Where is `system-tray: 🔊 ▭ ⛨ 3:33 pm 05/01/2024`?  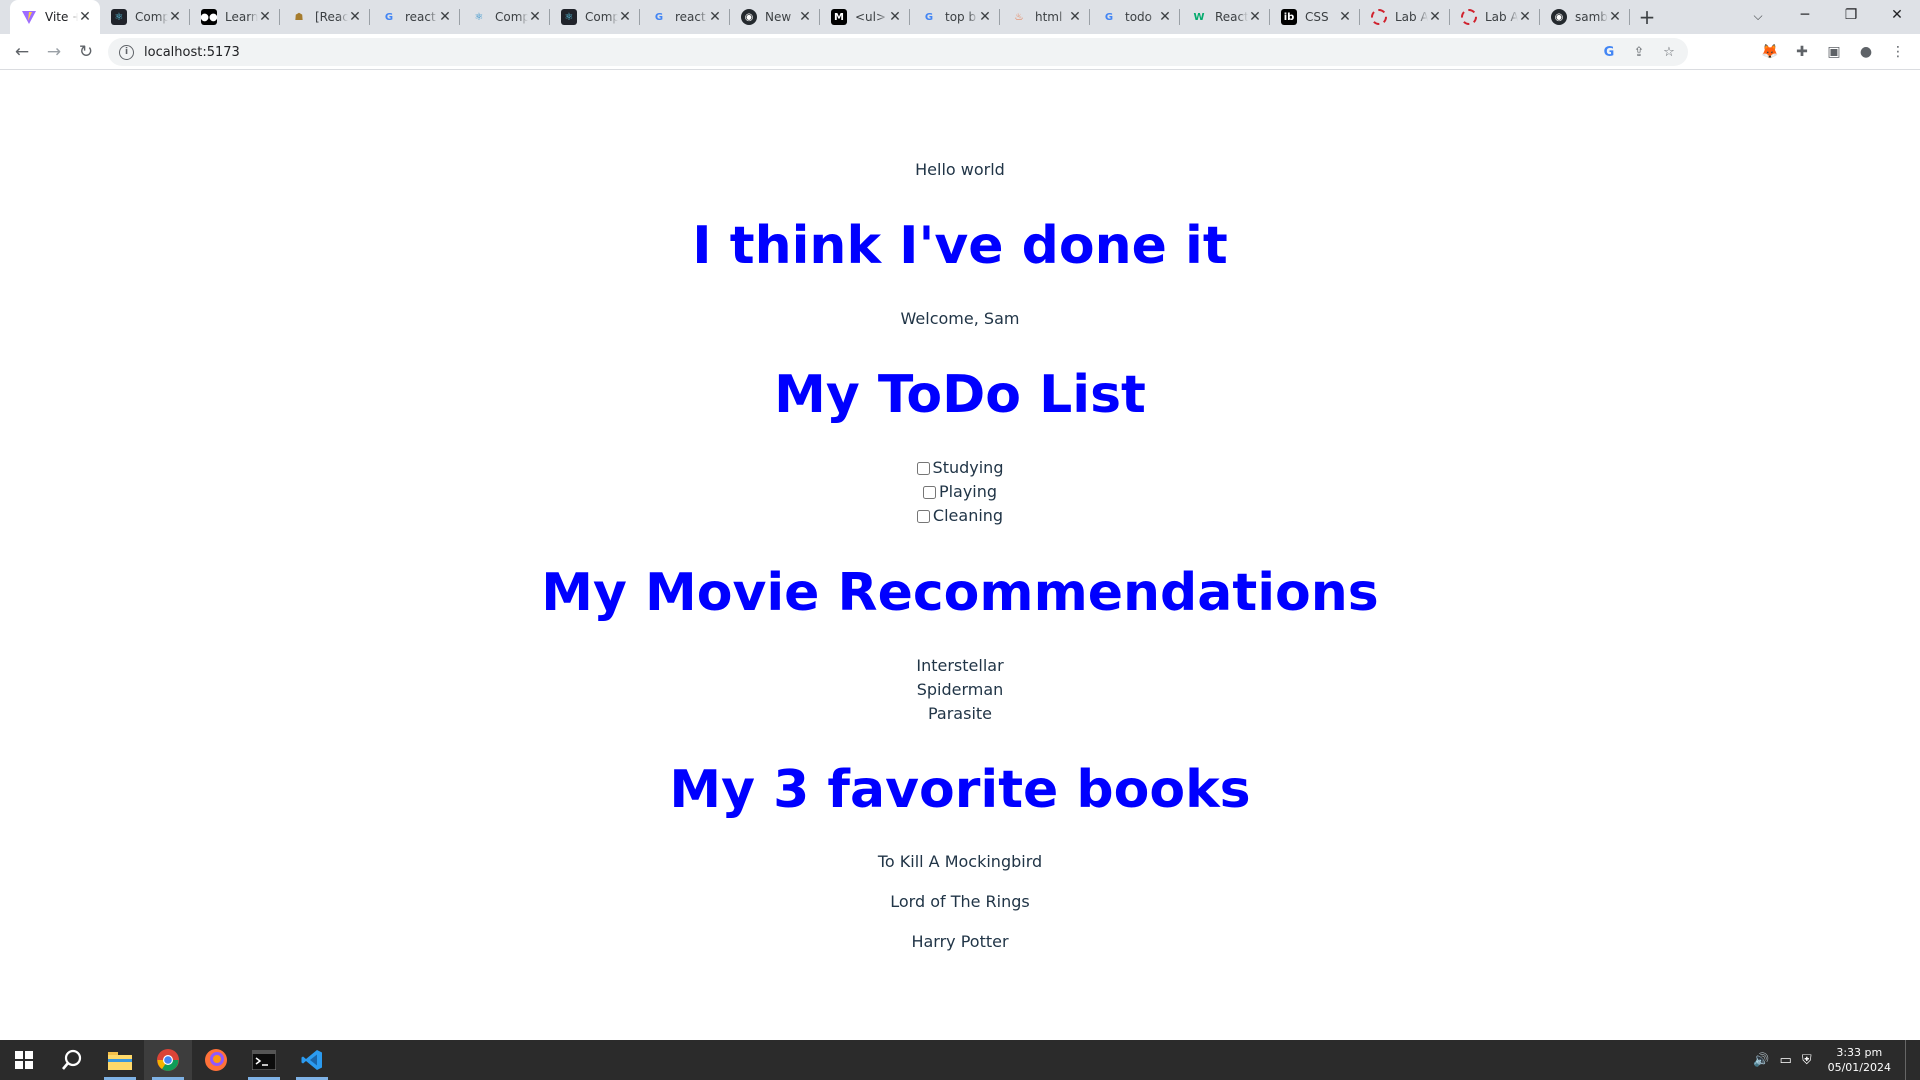
system-tray: 🔊 ▭ ⛨ 3:33 pm 05/01/2024 is located at coordinates (1831, 1060).